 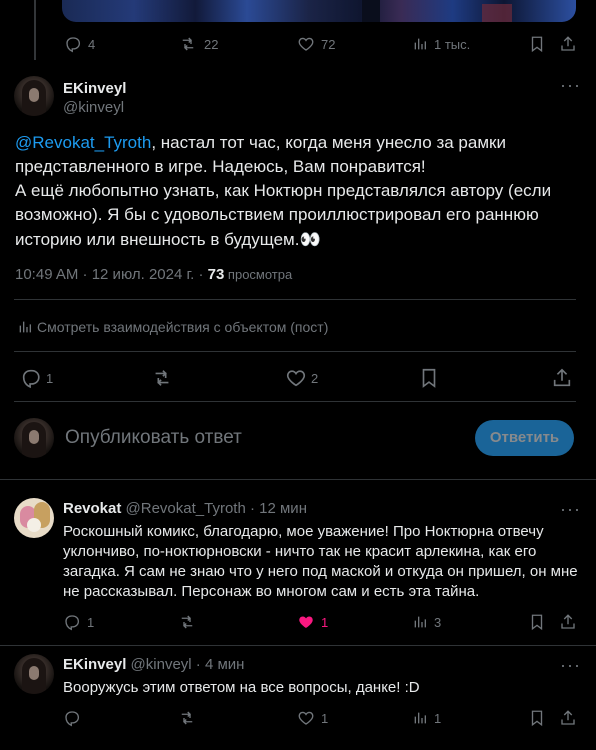 What do you see at coordinates (452, 44) in the screenshot?
I see `view-count: 1 тыс.` at bounding box center [452, 44].